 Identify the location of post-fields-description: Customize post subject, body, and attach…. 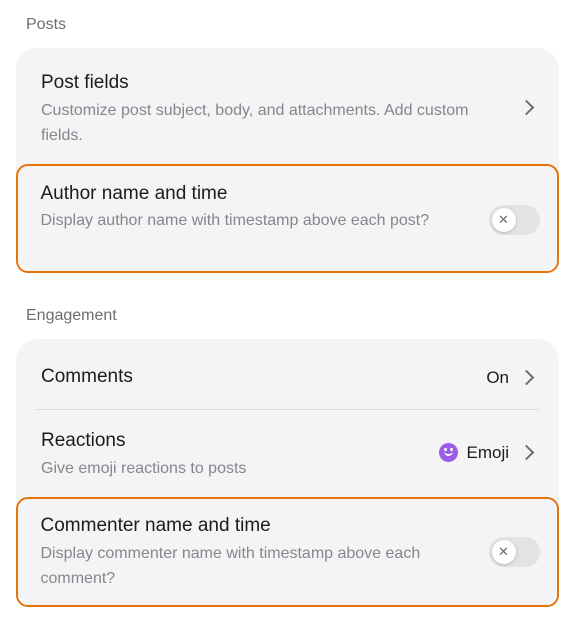
(255, 123).